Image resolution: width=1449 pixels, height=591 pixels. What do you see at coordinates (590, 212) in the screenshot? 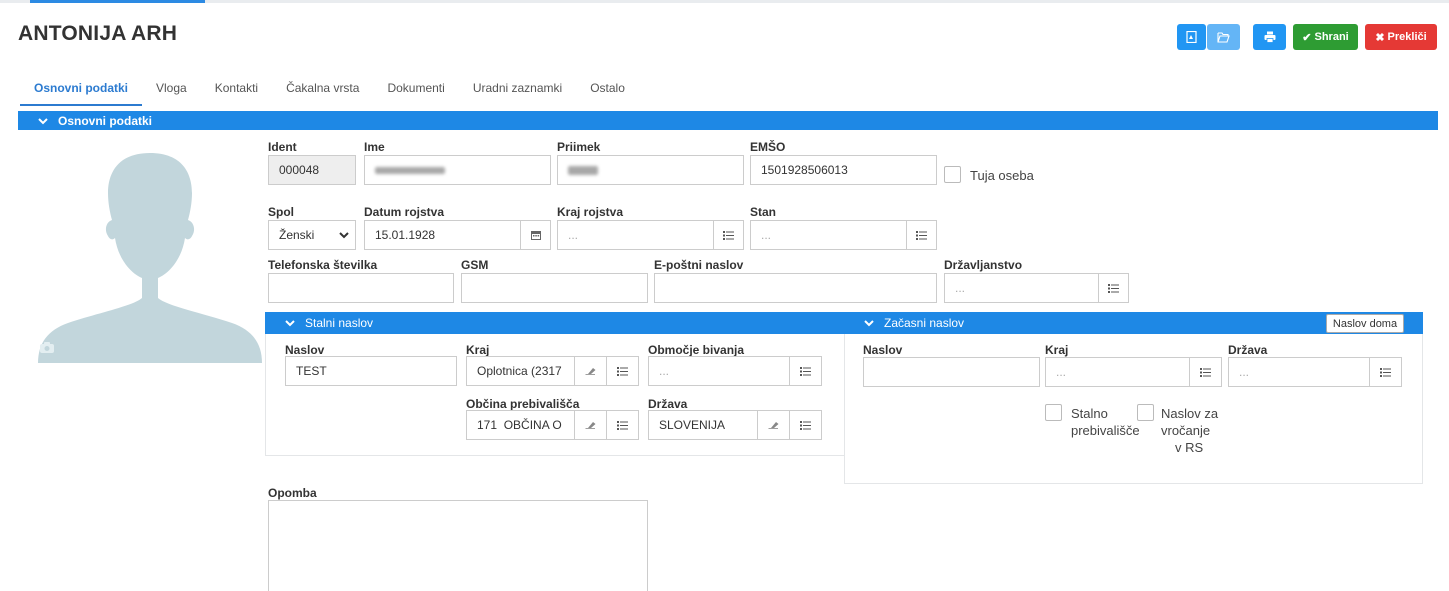
I see `kraj-rojstva-label: Kraj rojstva` at bounding box center [590, 212].